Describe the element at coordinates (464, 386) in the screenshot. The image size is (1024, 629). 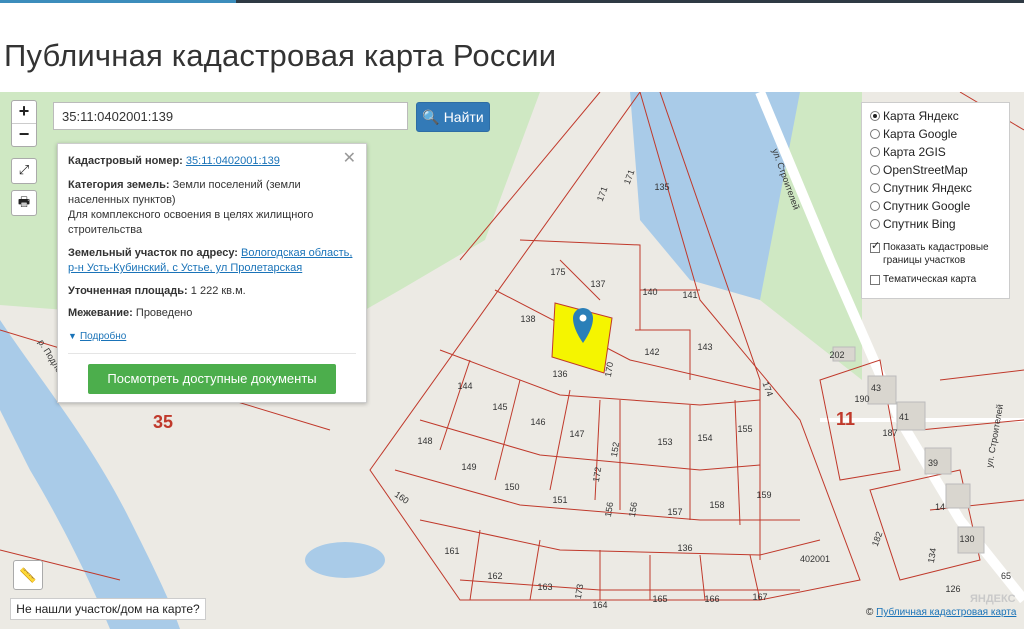
I see `parcel-number: 144` at that location.